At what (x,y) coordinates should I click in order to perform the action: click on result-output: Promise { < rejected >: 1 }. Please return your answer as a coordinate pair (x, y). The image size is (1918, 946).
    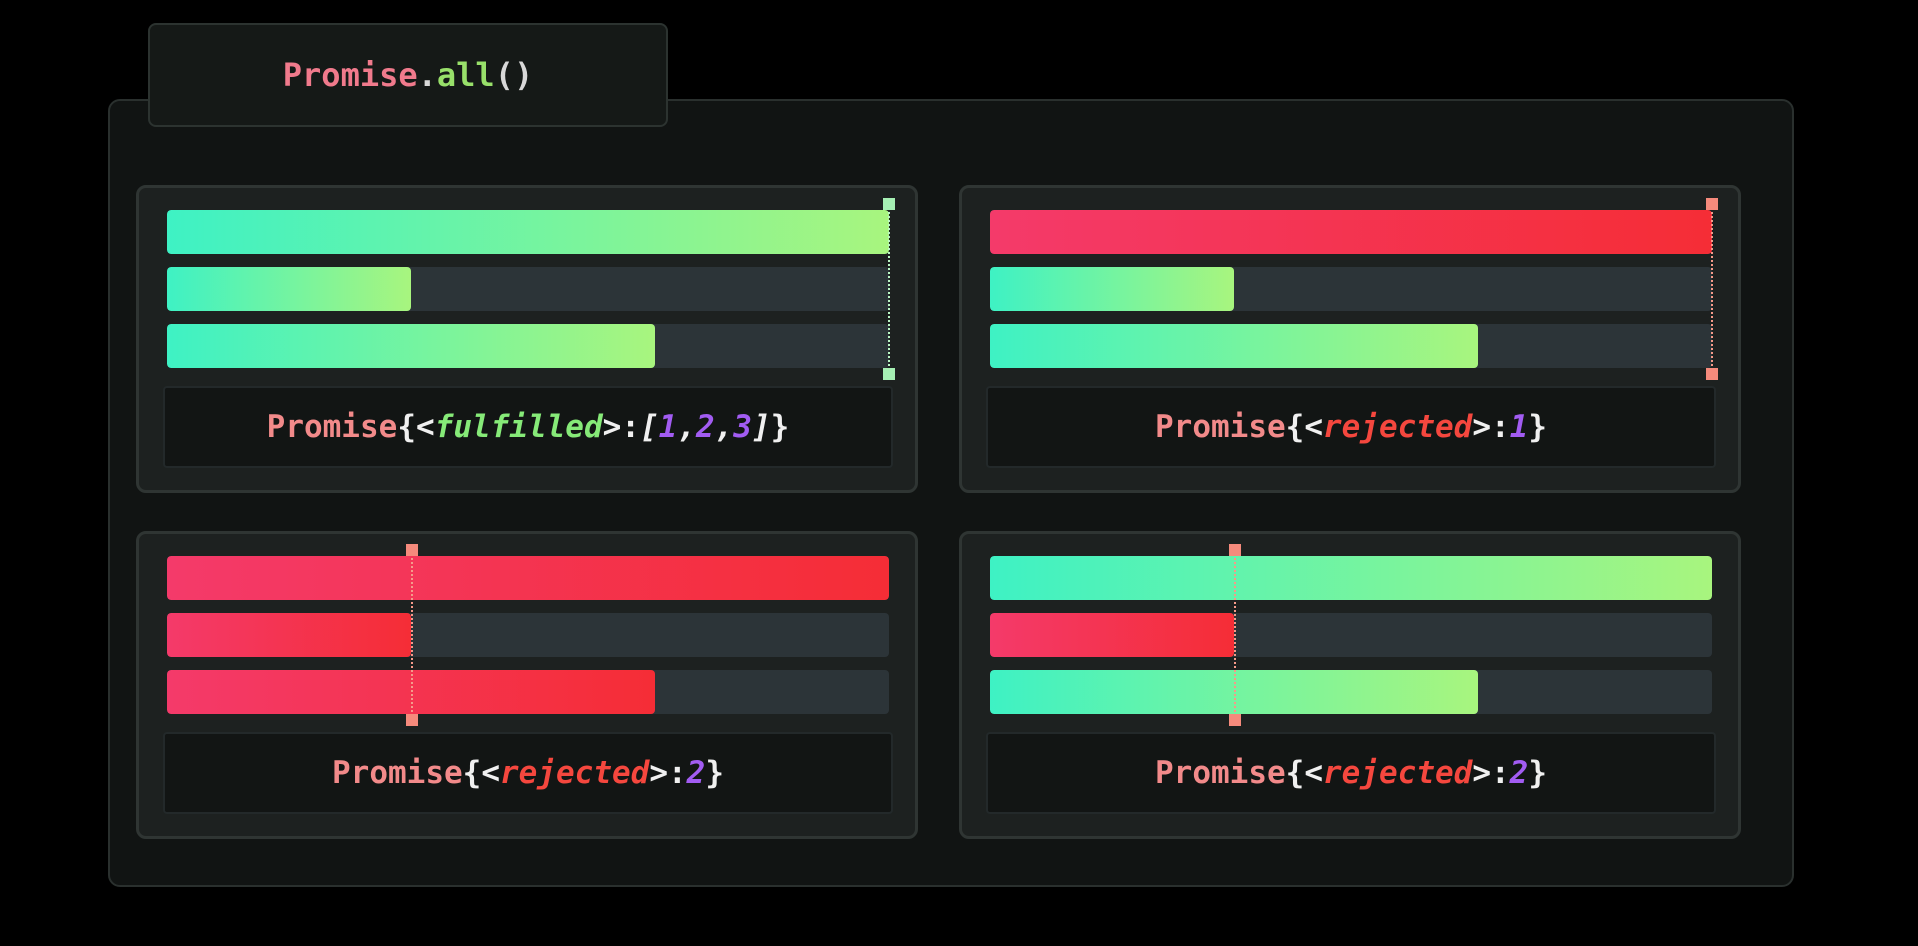
    Looking at the image, I should click on (1351, 427).